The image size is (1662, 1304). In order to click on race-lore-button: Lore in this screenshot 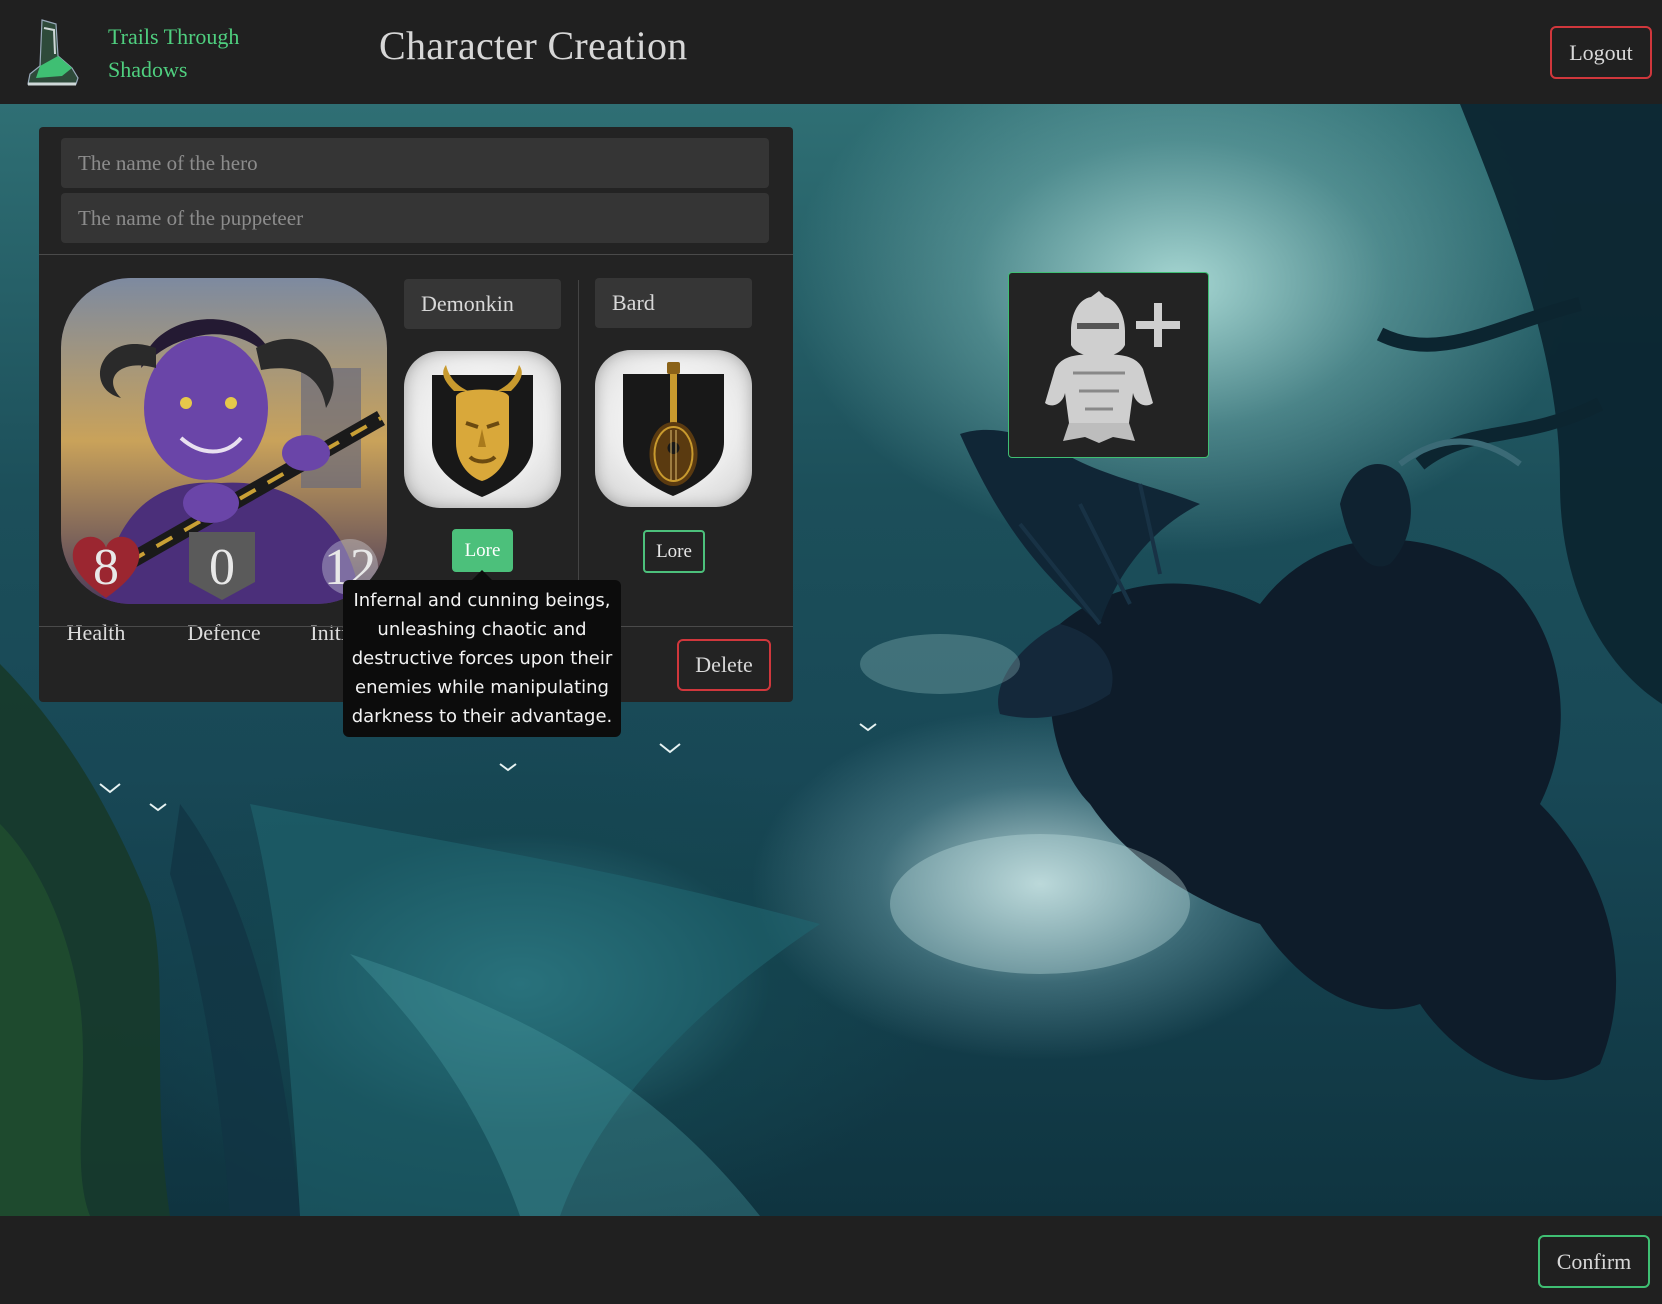, I will do `click(482, 550)`.